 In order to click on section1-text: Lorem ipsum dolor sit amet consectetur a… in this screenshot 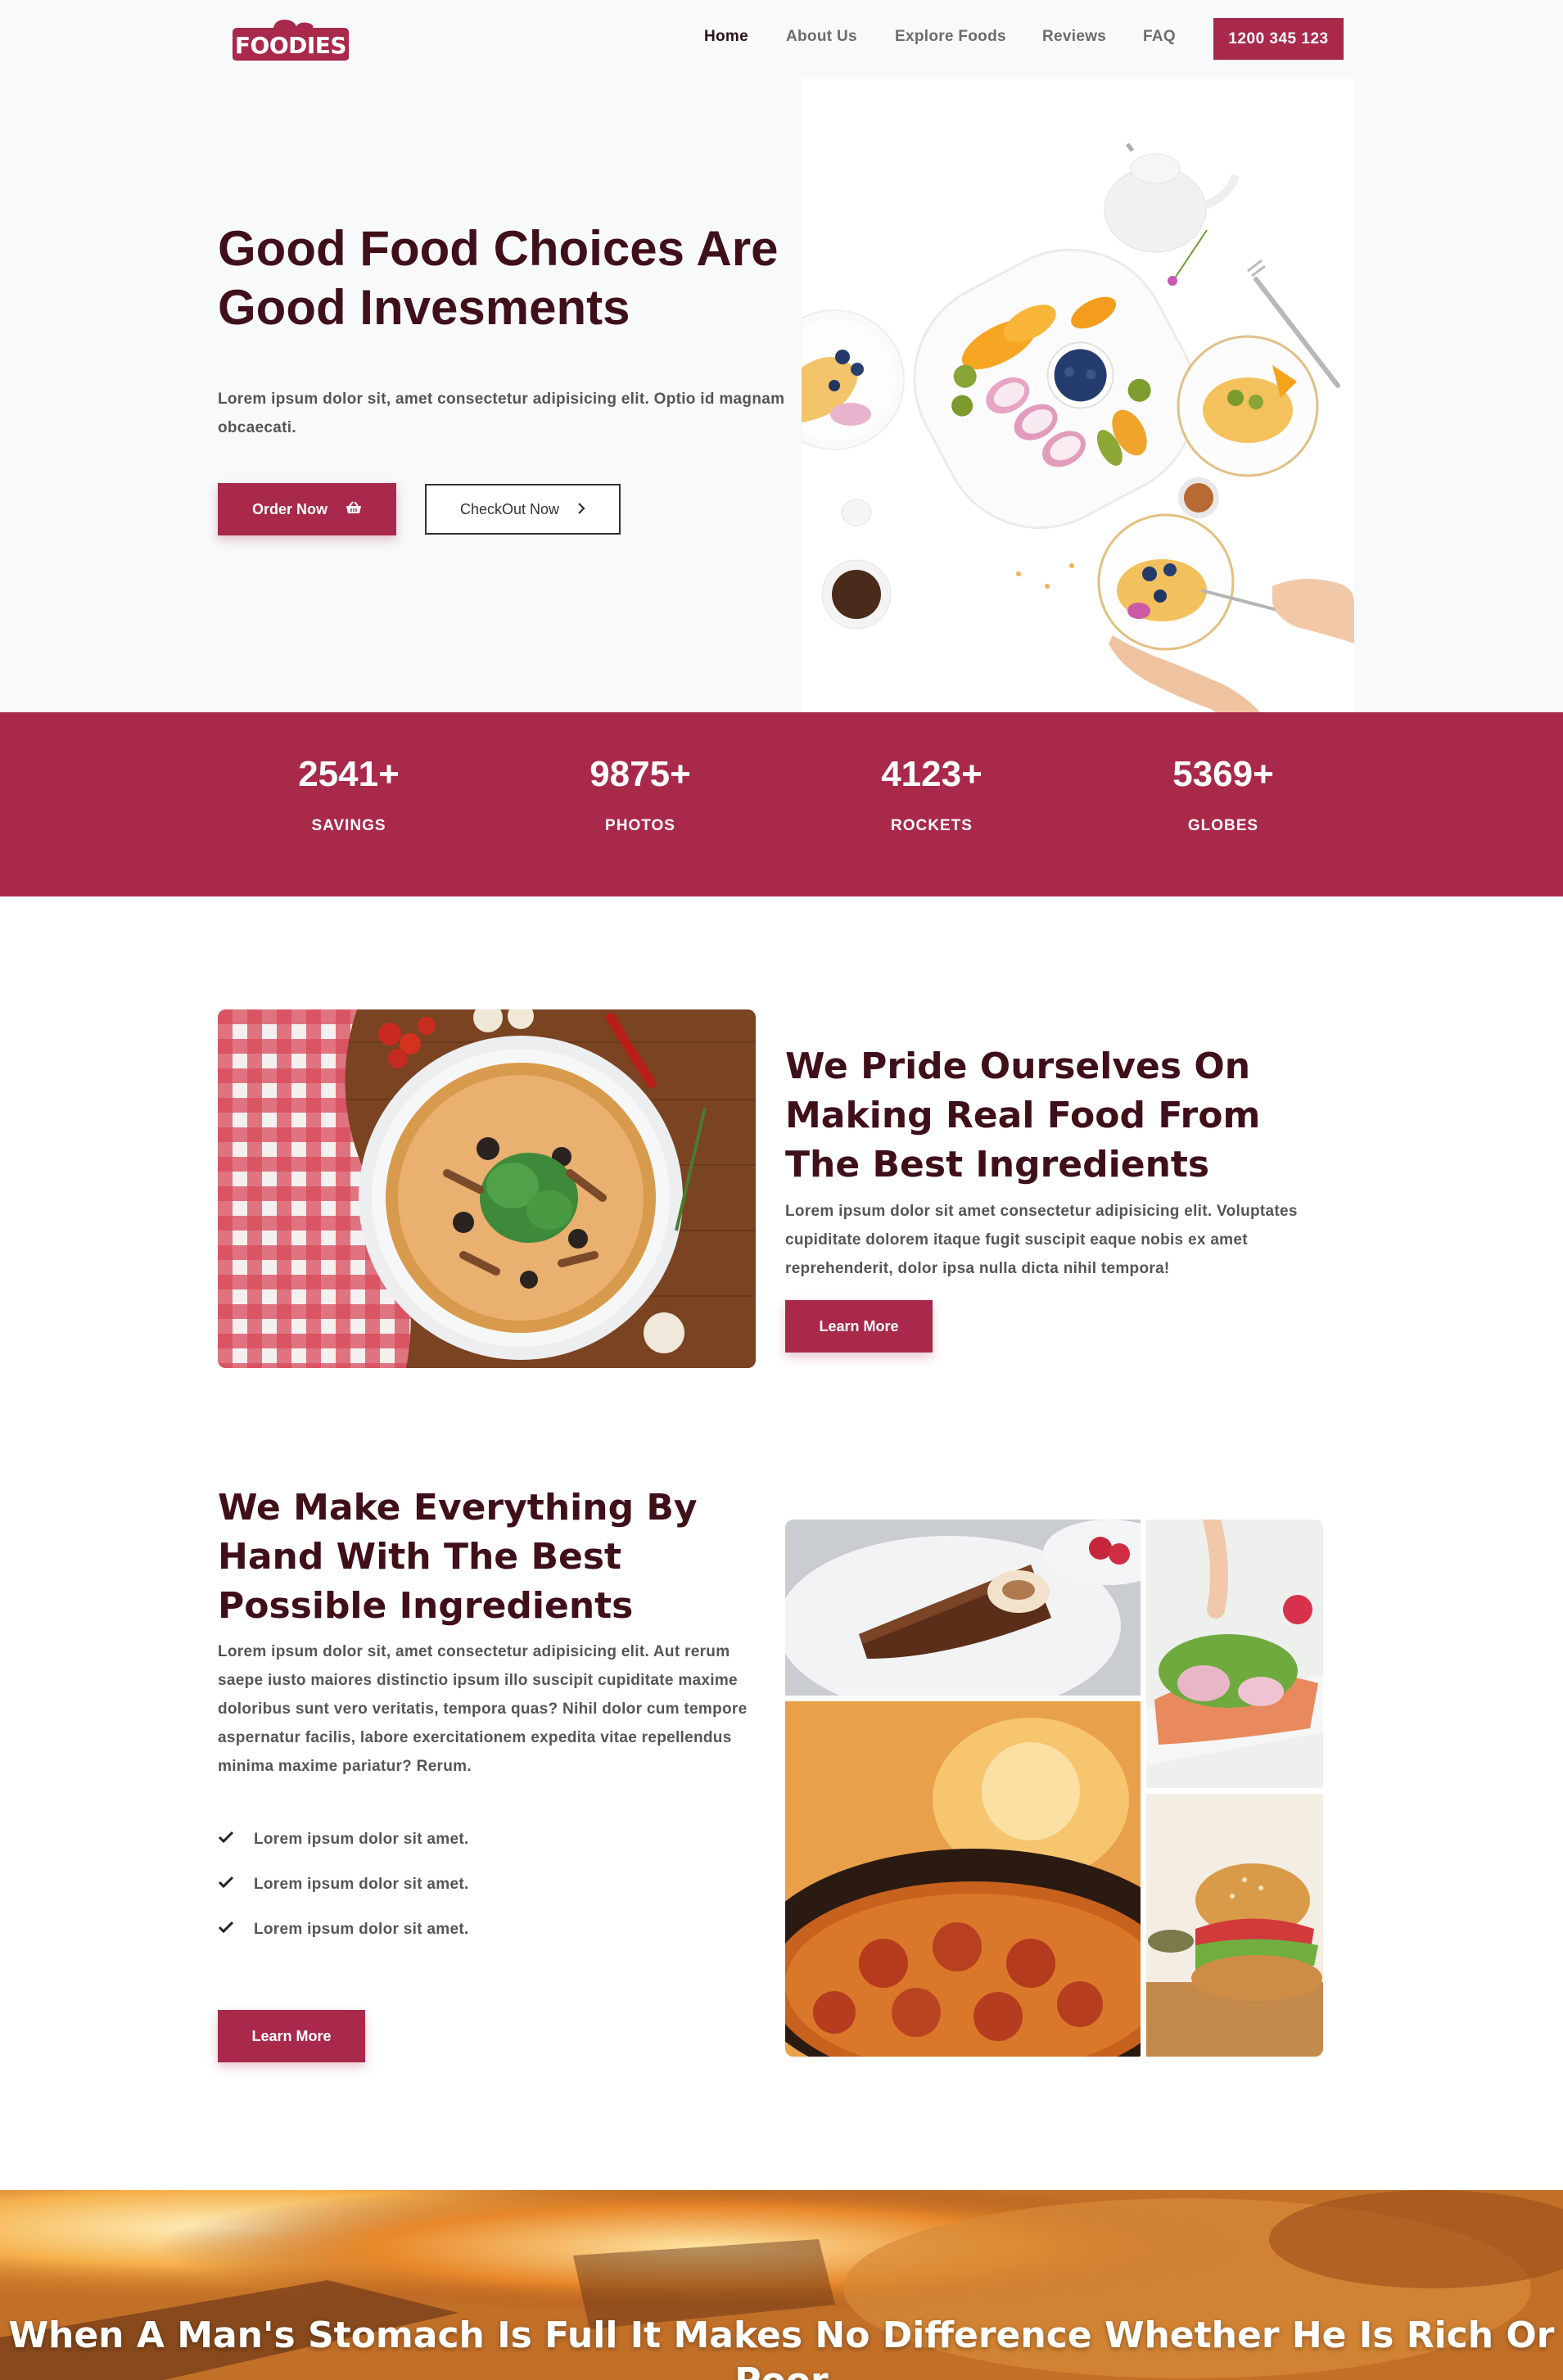, I will do `click(1041, 1240)`.